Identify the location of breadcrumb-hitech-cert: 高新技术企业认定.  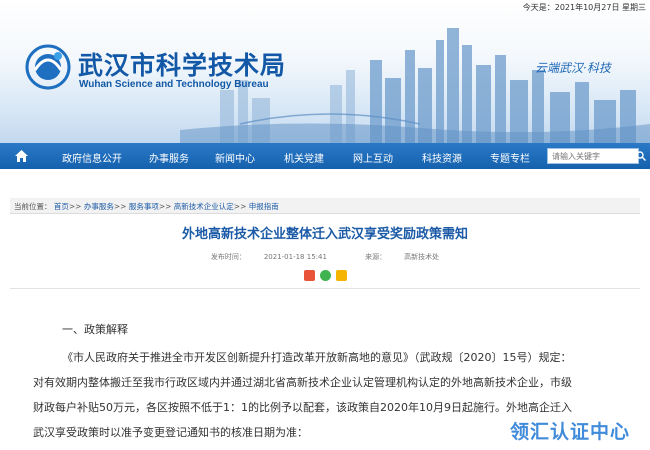
(204, 206).